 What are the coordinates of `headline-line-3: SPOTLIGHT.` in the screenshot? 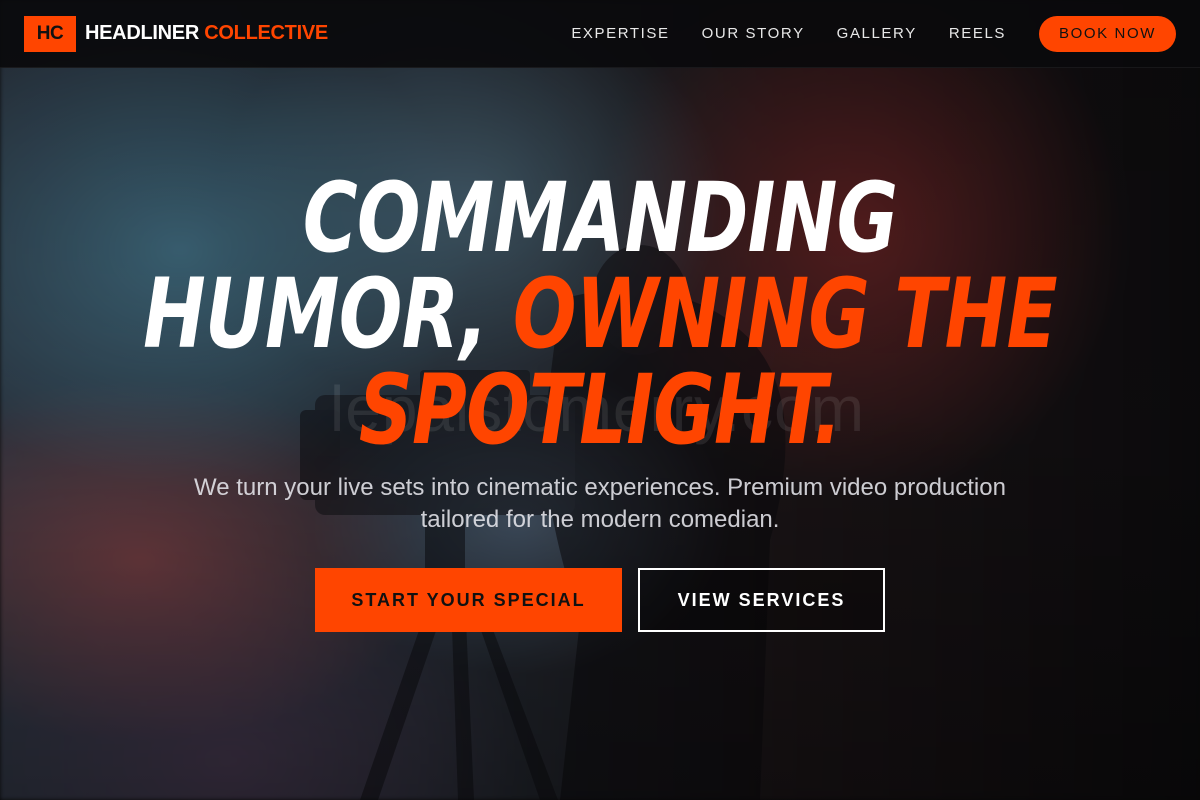 It's located at (600, 410).